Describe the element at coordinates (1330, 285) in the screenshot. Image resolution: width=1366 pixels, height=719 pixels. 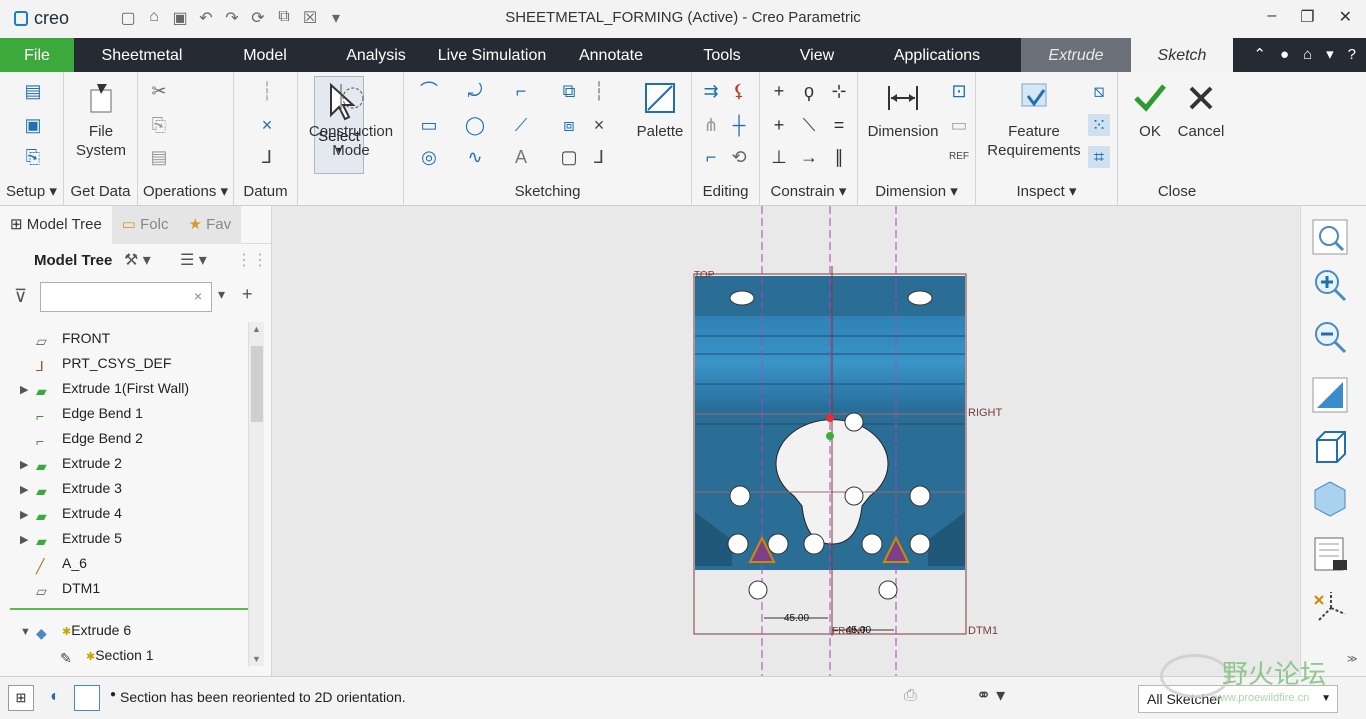
I see `zoom-in-icon` at that location.